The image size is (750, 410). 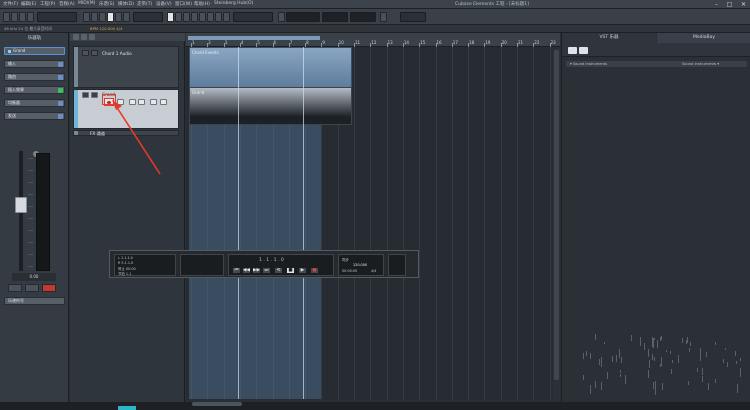 What do you see at coordinates (266, 270) in the screenshot?
I see `goto-end-button: ⏭` at bounding box center [266, 270].